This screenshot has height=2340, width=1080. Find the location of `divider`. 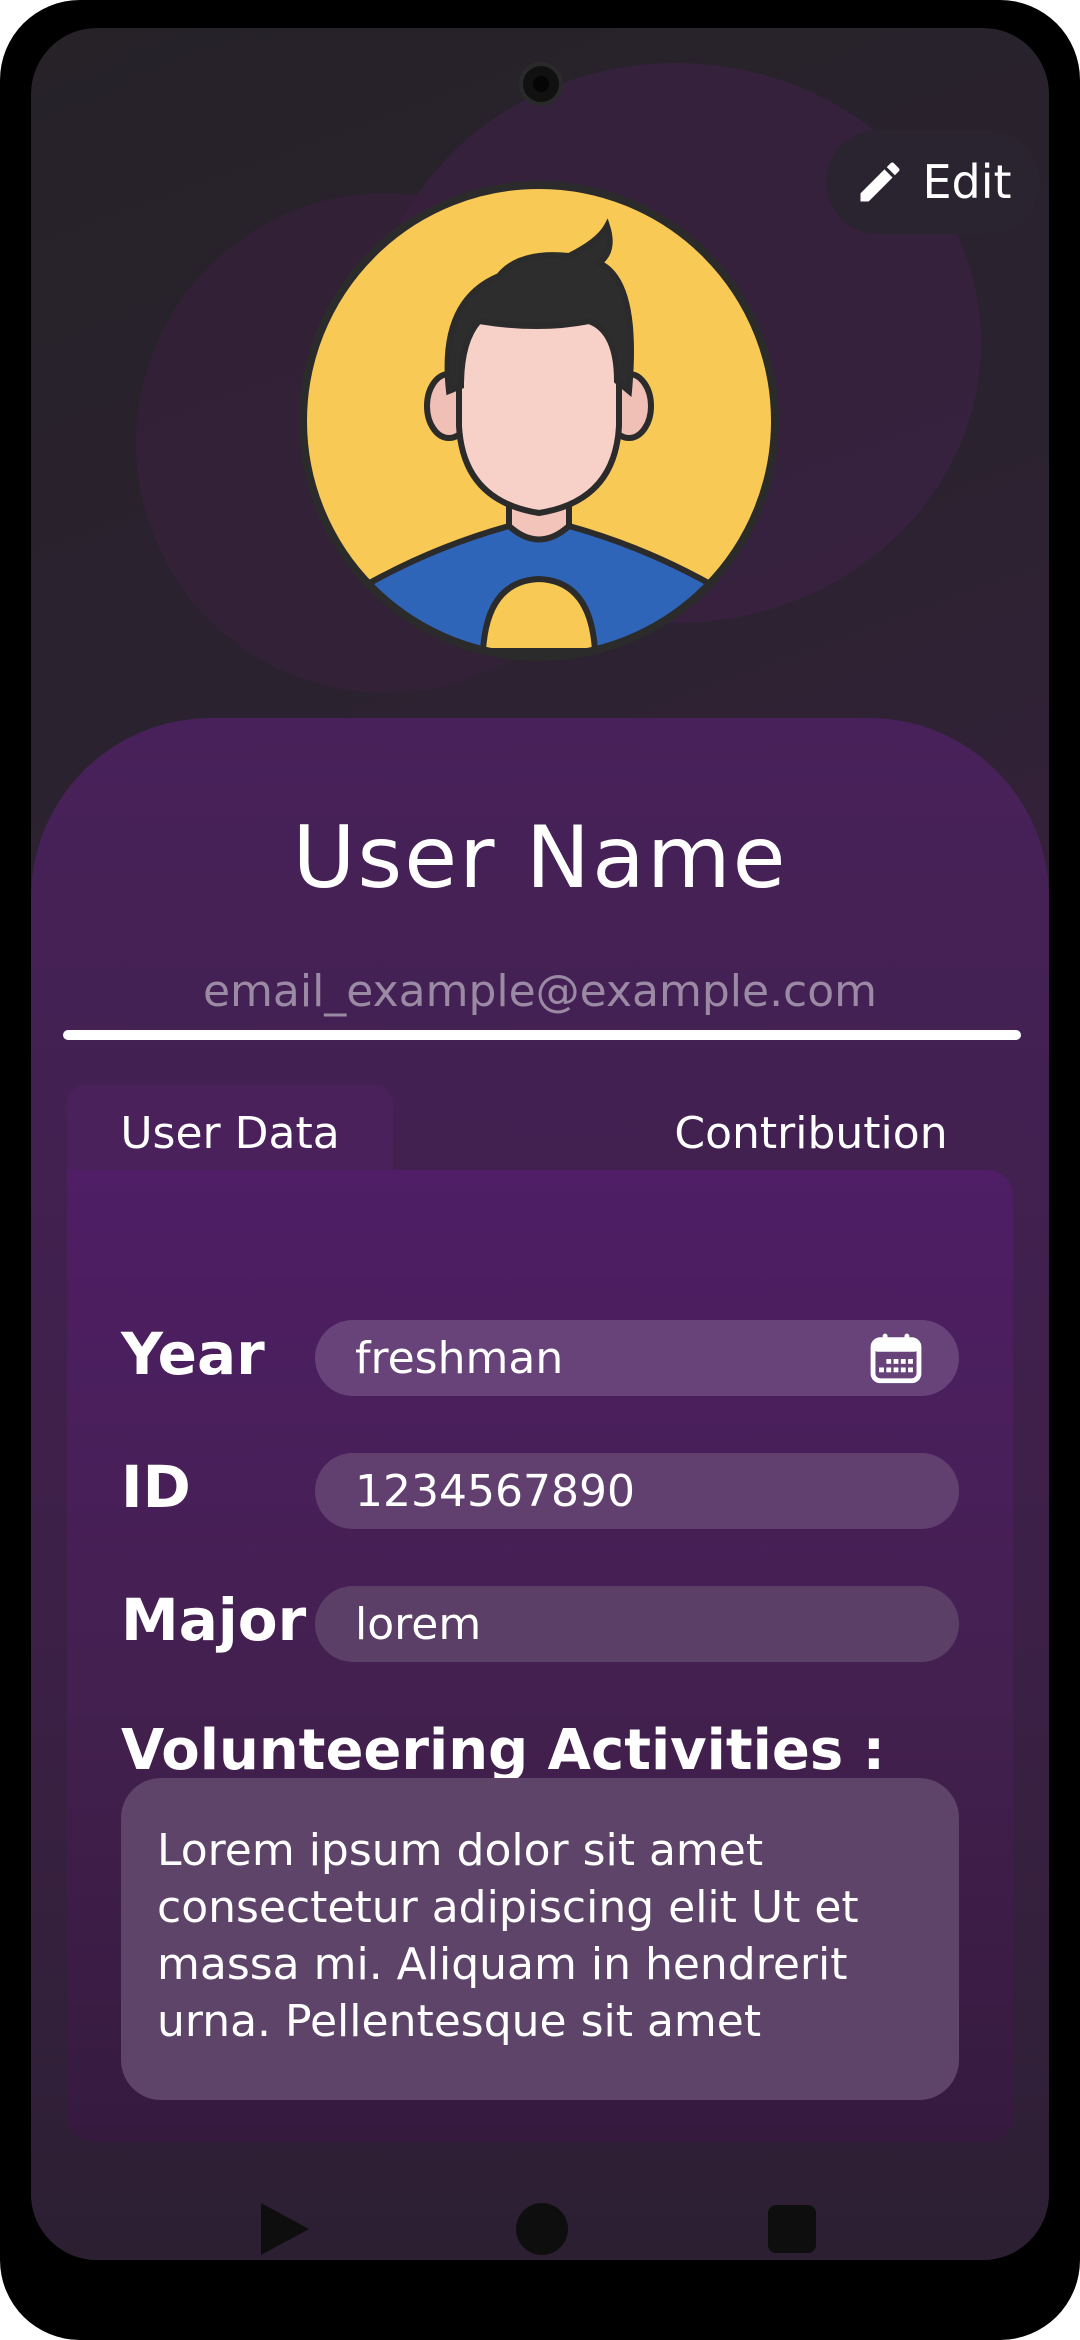

divider is located at coordinates (542, 1035).